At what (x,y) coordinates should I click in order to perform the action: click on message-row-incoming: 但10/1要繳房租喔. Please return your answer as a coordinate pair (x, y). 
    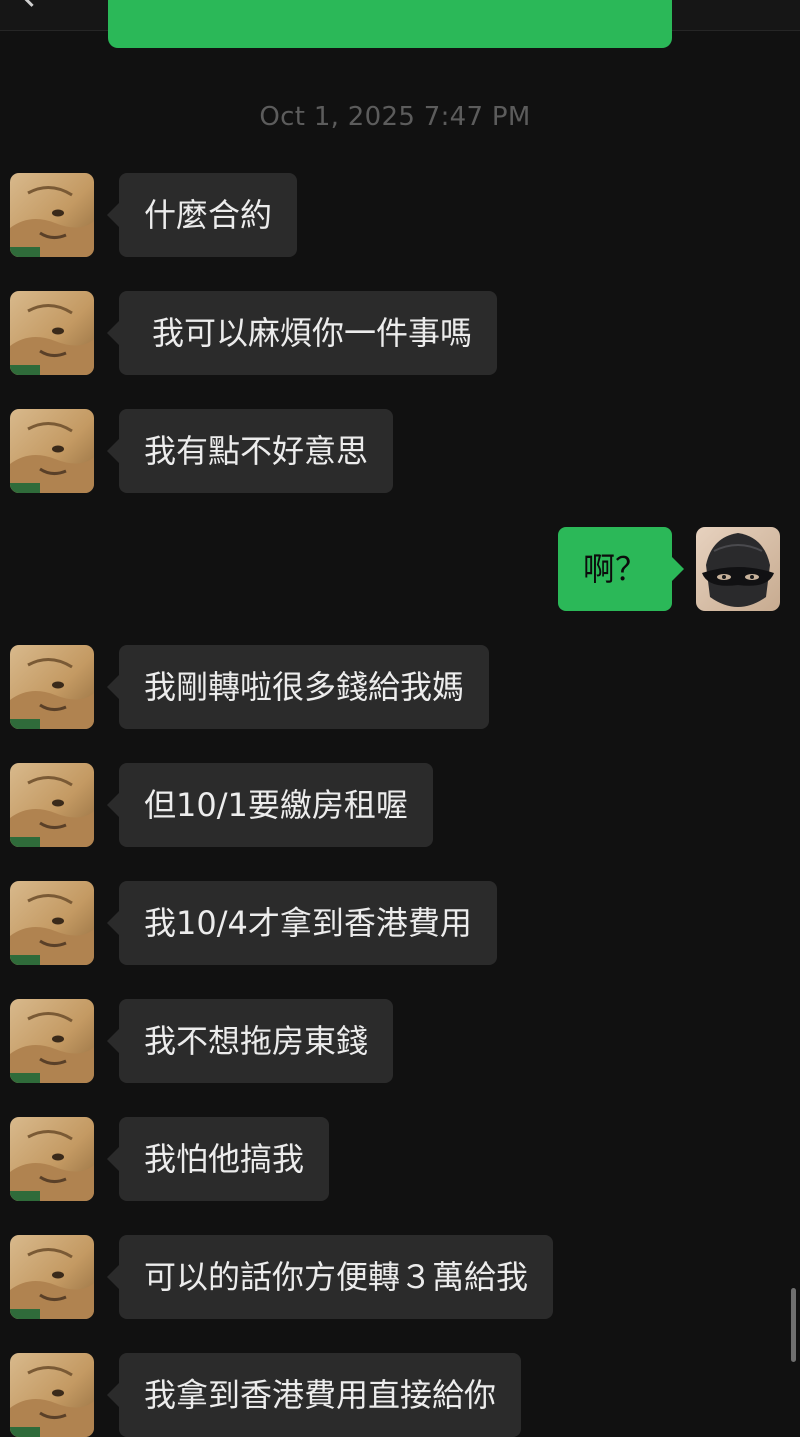
    Looking at the image, I should click on (400, 805).